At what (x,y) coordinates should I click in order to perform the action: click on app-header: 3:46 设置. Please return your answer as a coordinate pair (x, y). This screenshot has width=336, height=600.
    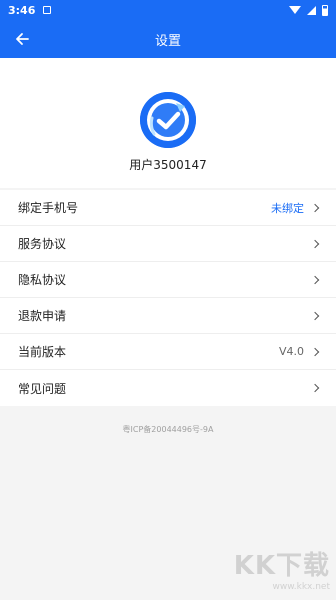
    Looking at the image, I should click on (168, 29).